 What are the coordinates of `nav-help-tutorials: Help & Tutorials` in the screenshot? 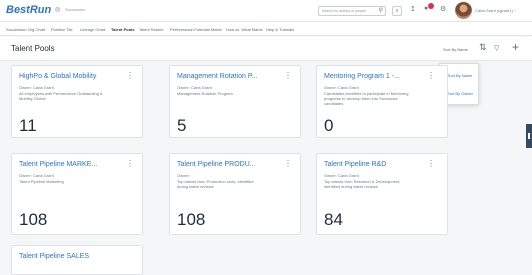 It's located at (280, 29).